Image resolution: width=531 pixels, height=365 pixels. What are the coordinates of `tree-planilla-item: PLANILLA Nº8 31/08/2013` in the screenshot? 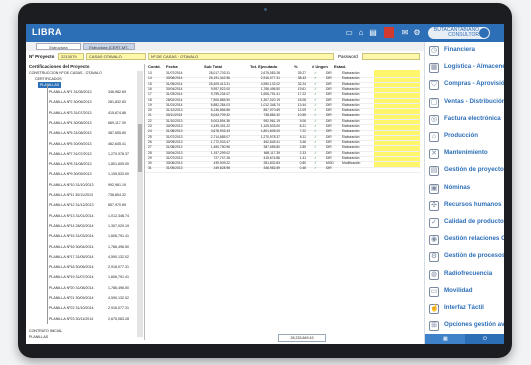 It's located at (70, 164).